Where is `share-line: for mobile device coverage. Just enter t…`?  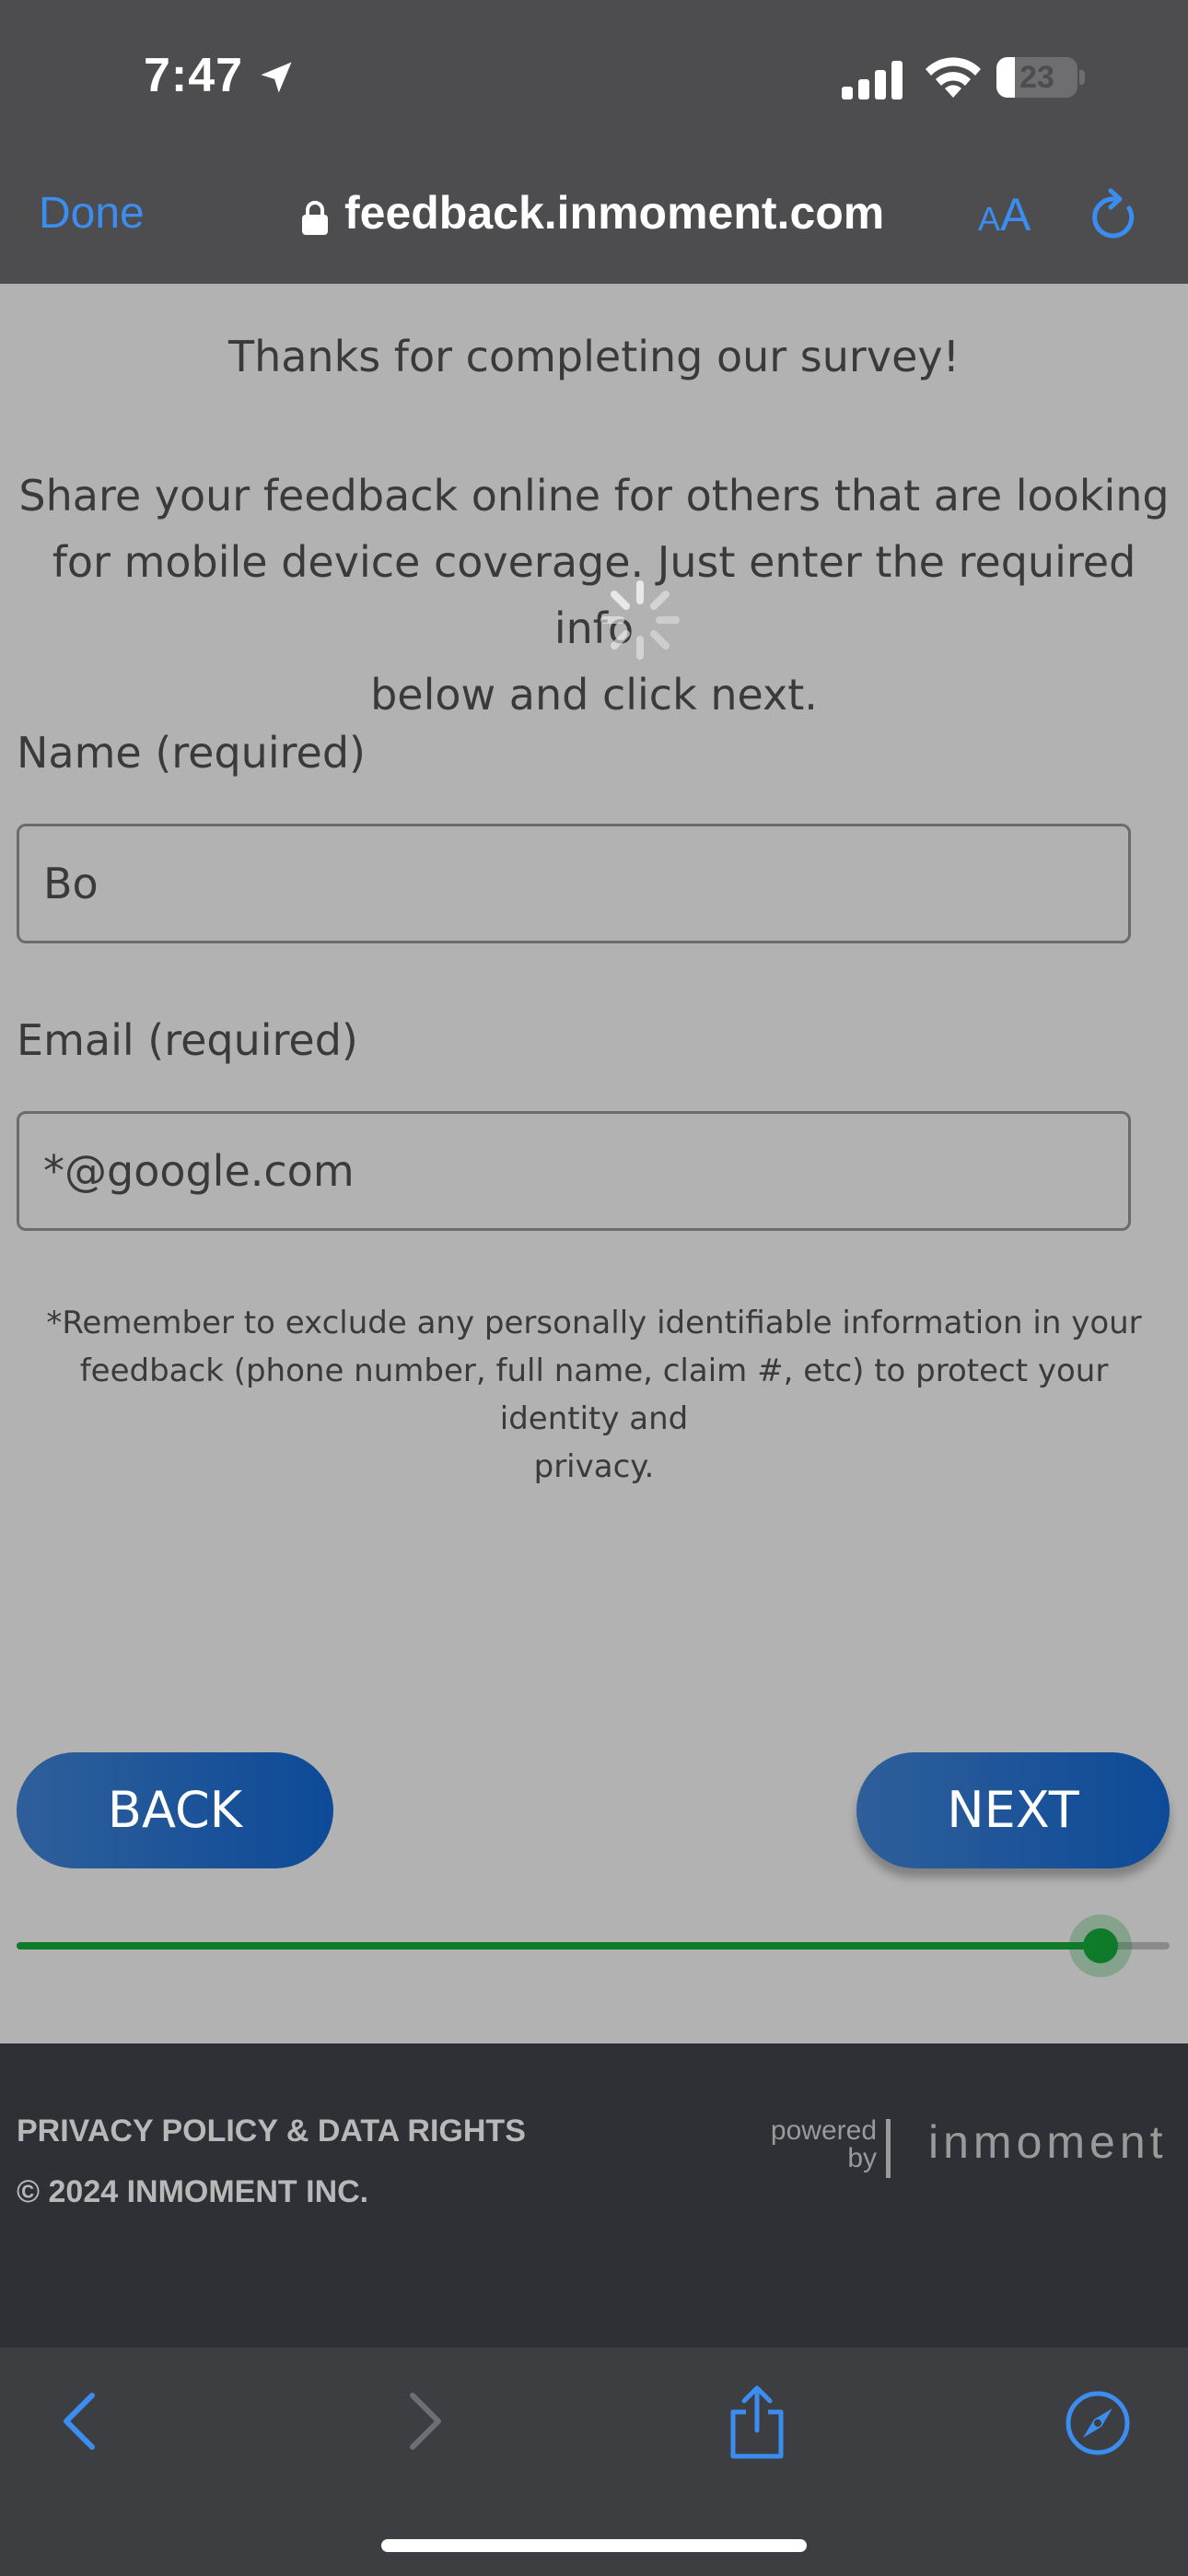
share-line: for mobile device coverage. Just enter t… is located at coordinates (594, 595).